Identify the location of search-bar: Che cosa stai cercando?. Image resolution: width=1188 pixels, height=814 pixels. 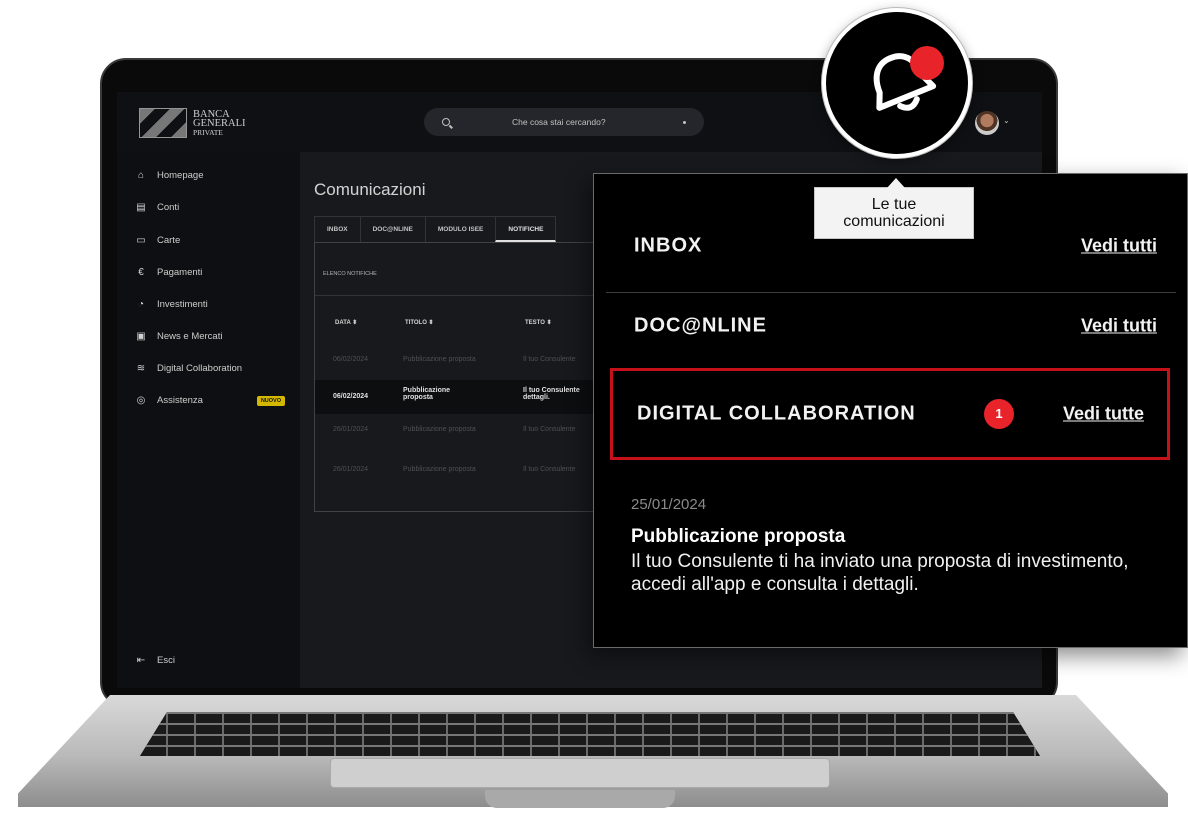
(564, 122).